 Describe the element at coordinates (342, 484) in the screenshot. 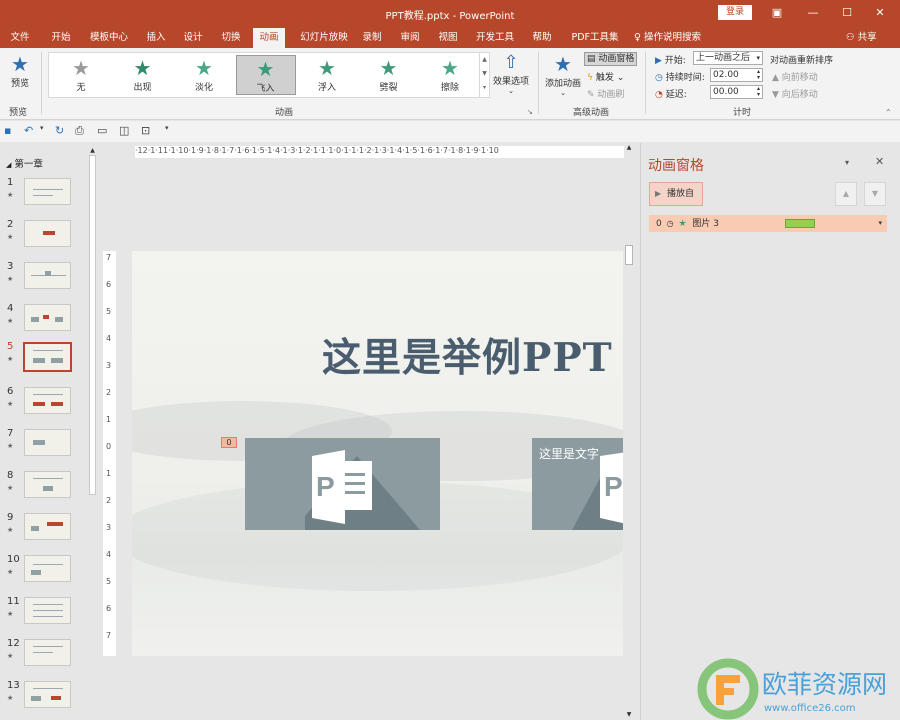

I see `picture-3: P` at that location.